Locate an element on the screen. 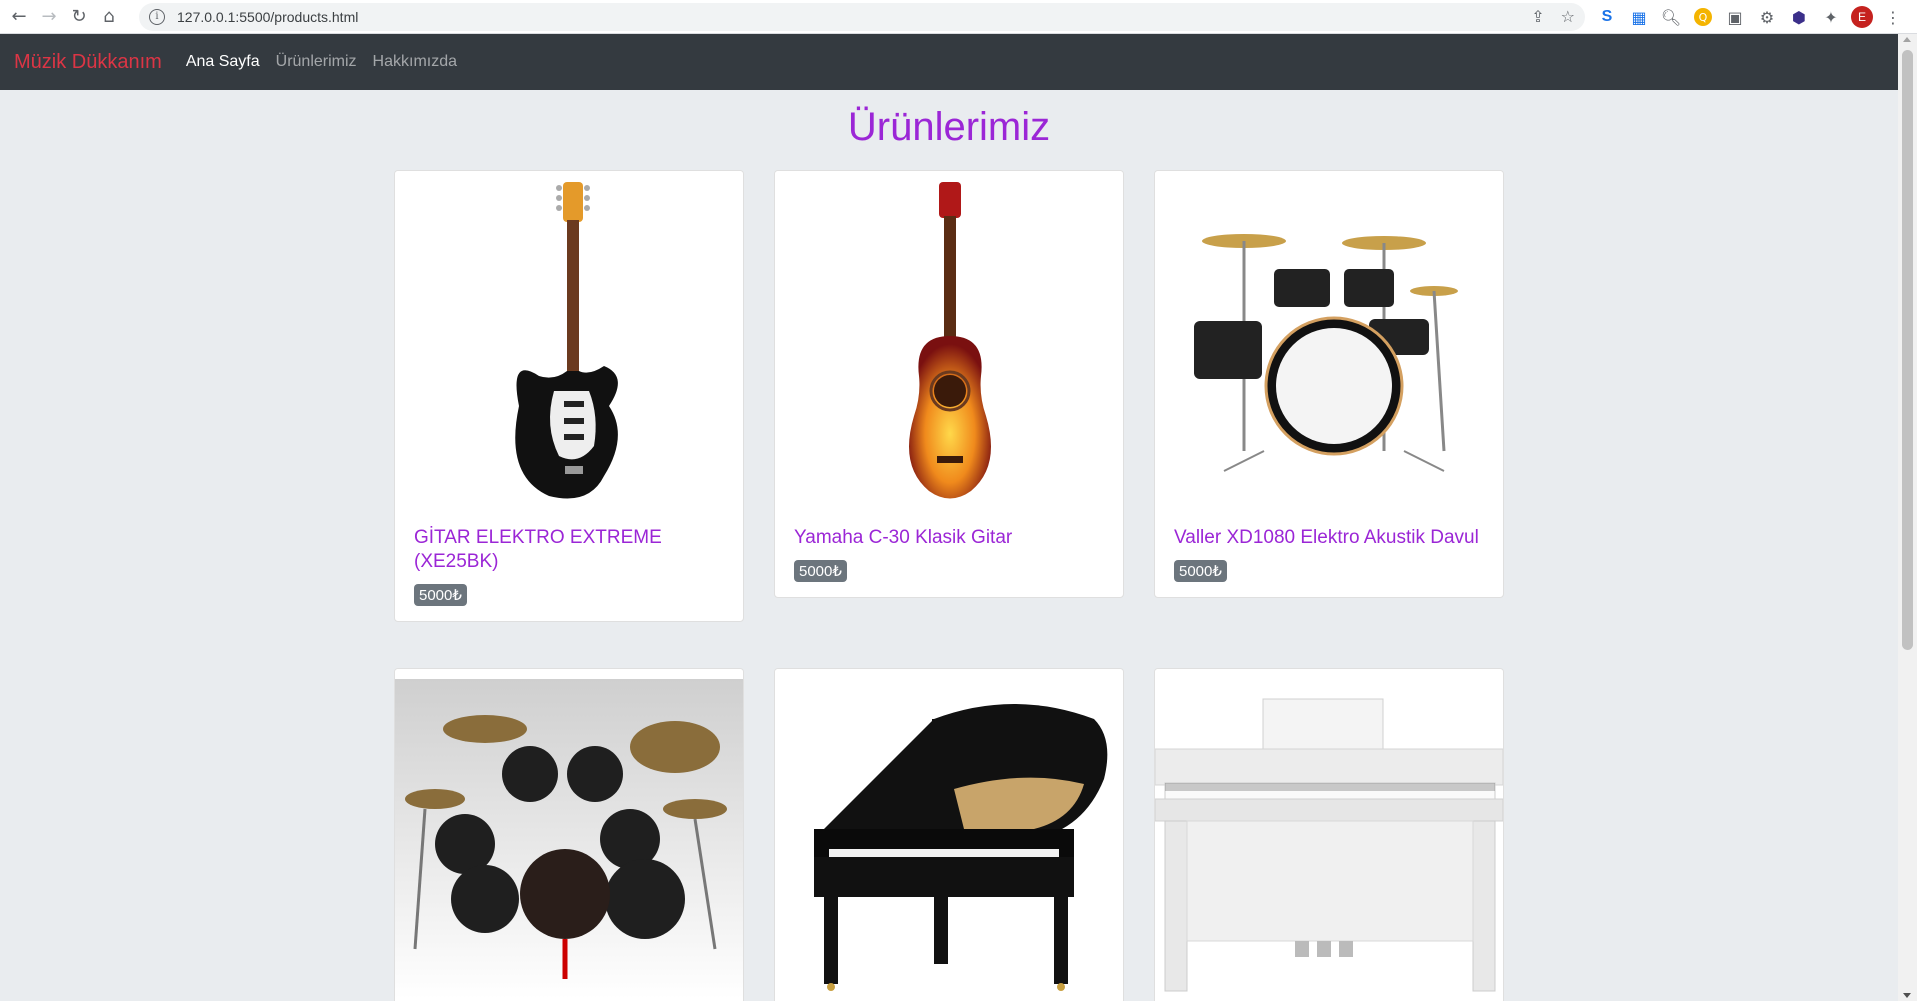 This screenshot has width=1917, height=1001. brand-link: Müzik Dükkanım is located at coordinates (88, 62).